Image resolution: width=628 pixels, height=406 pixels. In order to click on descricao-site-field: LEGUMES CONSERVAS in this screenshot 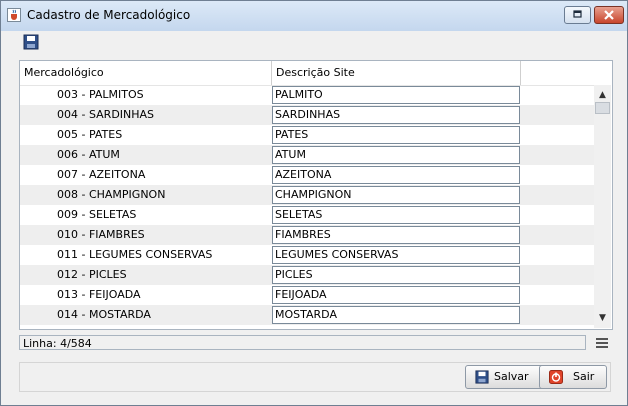, I will do `click(396, 255)`.